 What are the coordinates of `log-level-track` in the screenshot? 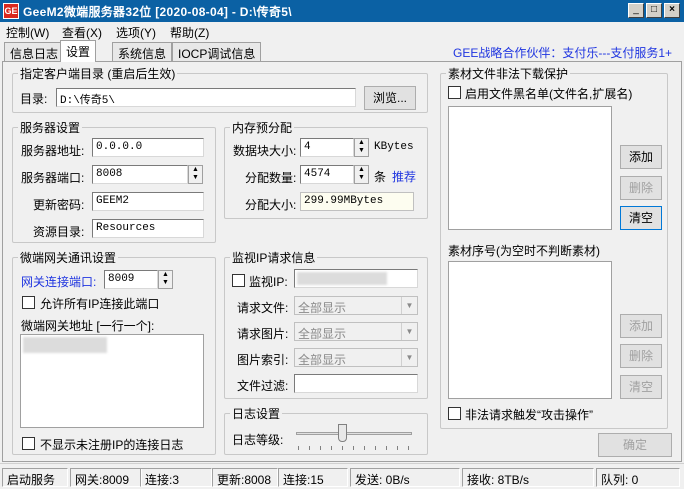 It's located at (354, 433).